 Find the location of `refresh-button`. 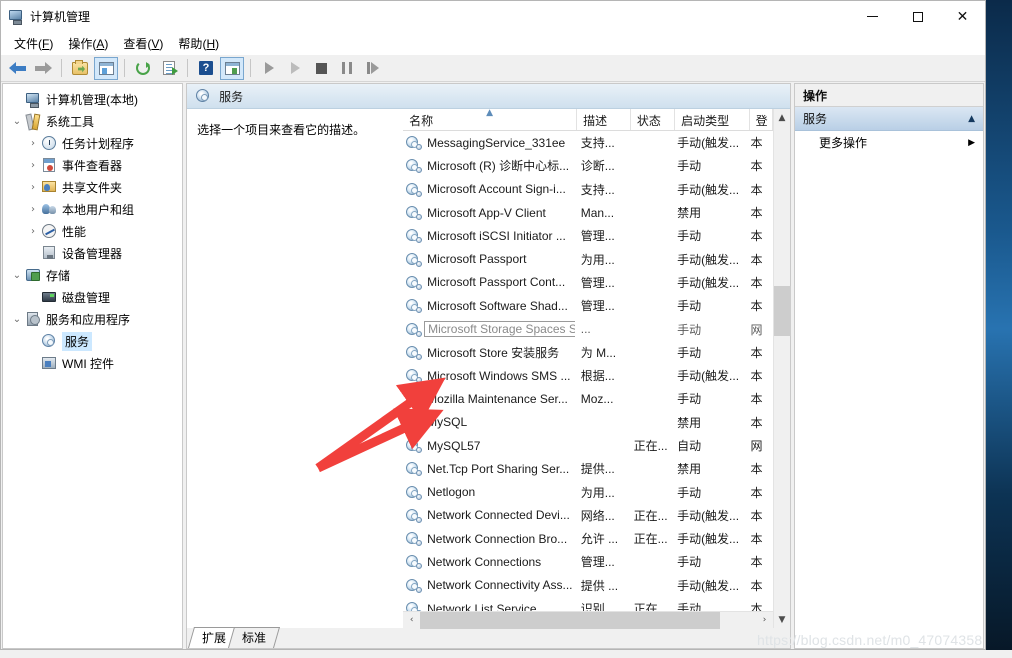

refresh-button is located at coordinates (143, 68).